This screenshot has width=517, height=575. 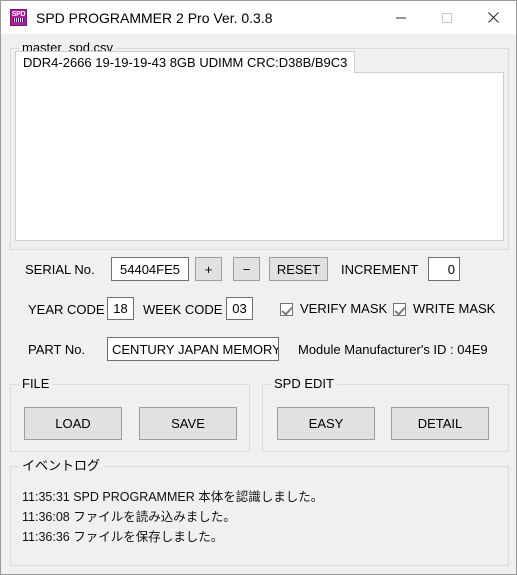 I want to click on serial-reset-button: RESET, so click(x=298, y=269).